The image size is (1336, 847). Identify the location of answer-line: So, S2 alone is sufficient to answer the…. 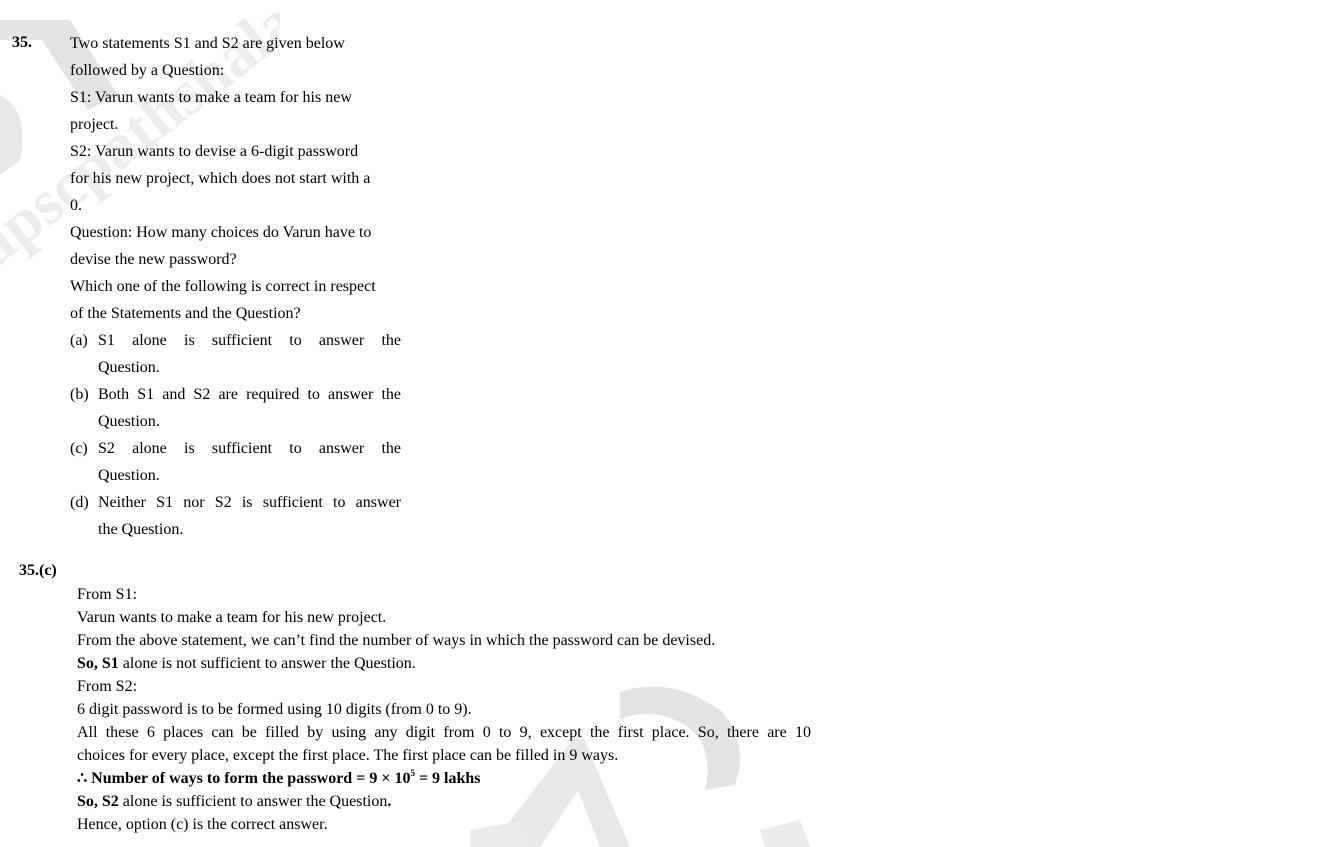
(444, 801).